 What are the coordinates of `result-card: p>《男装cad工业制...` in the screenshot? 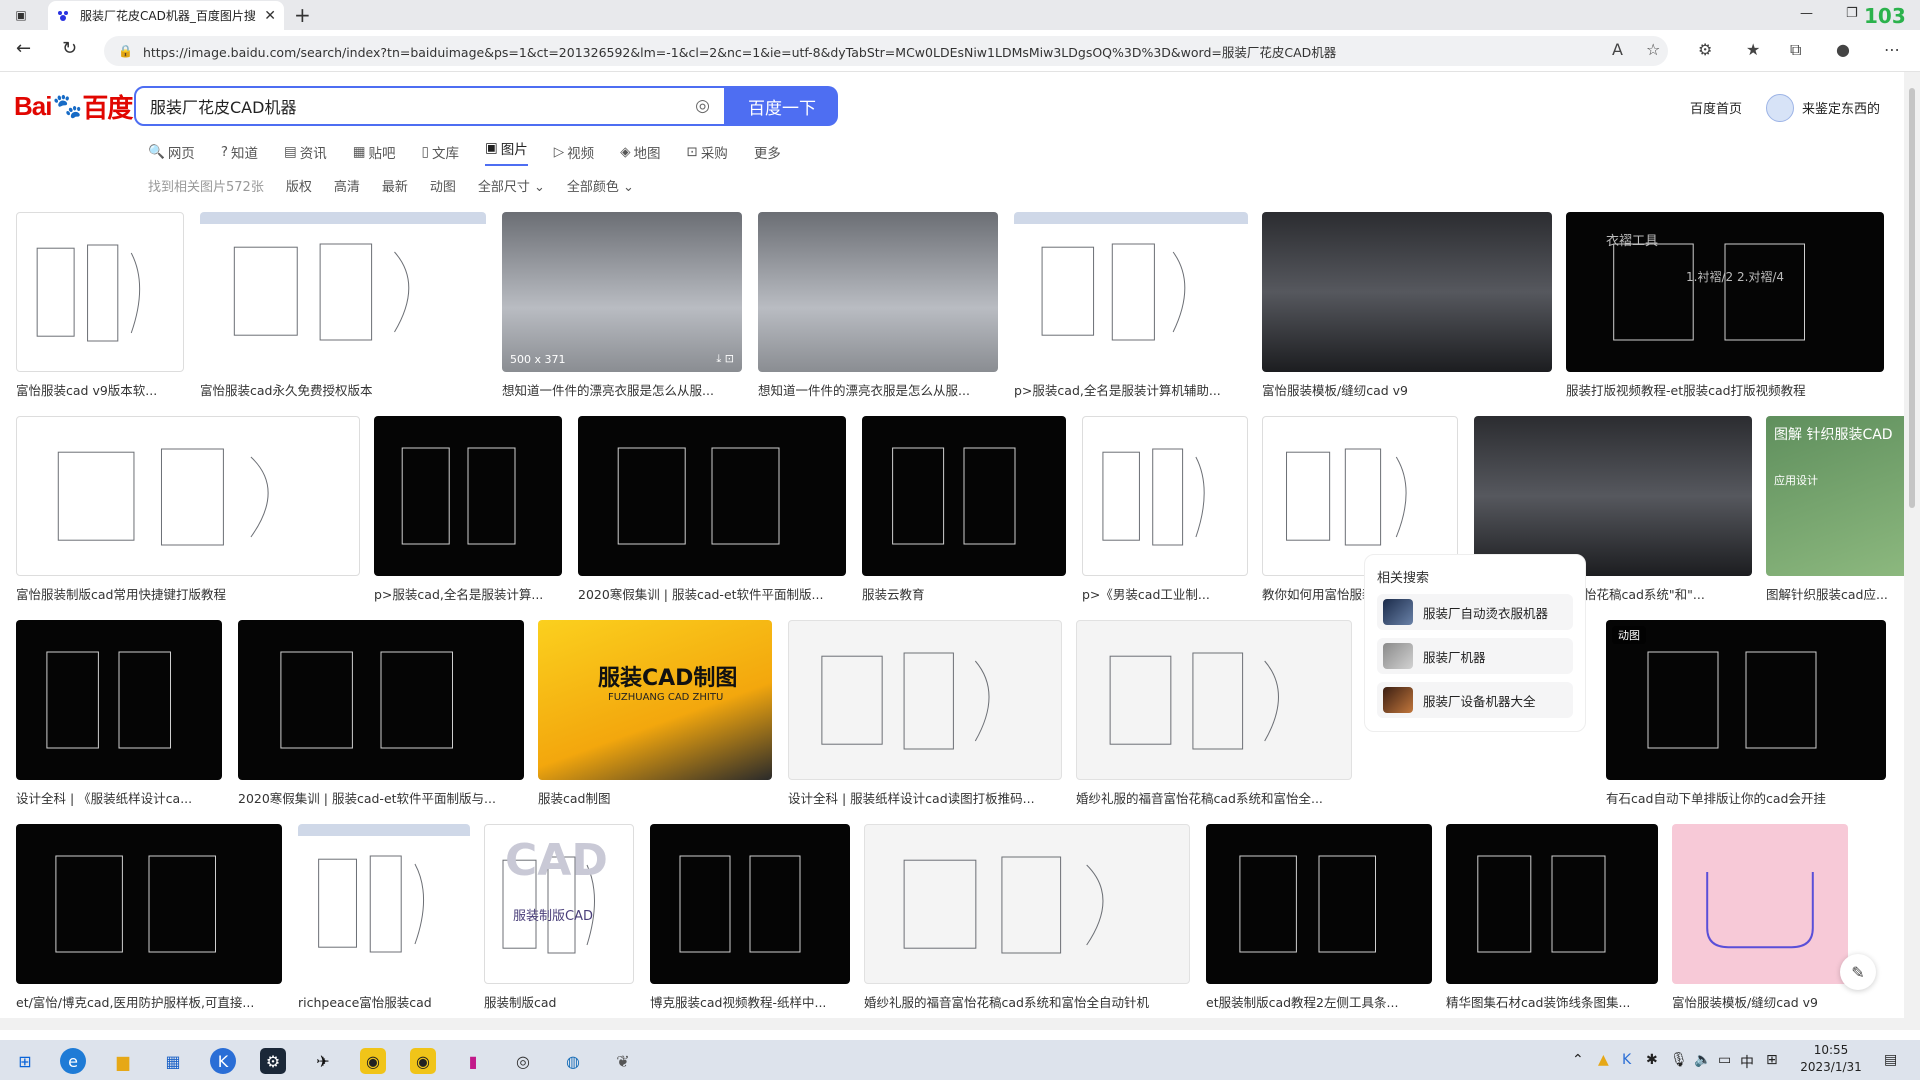 It's located at (1165, 509).